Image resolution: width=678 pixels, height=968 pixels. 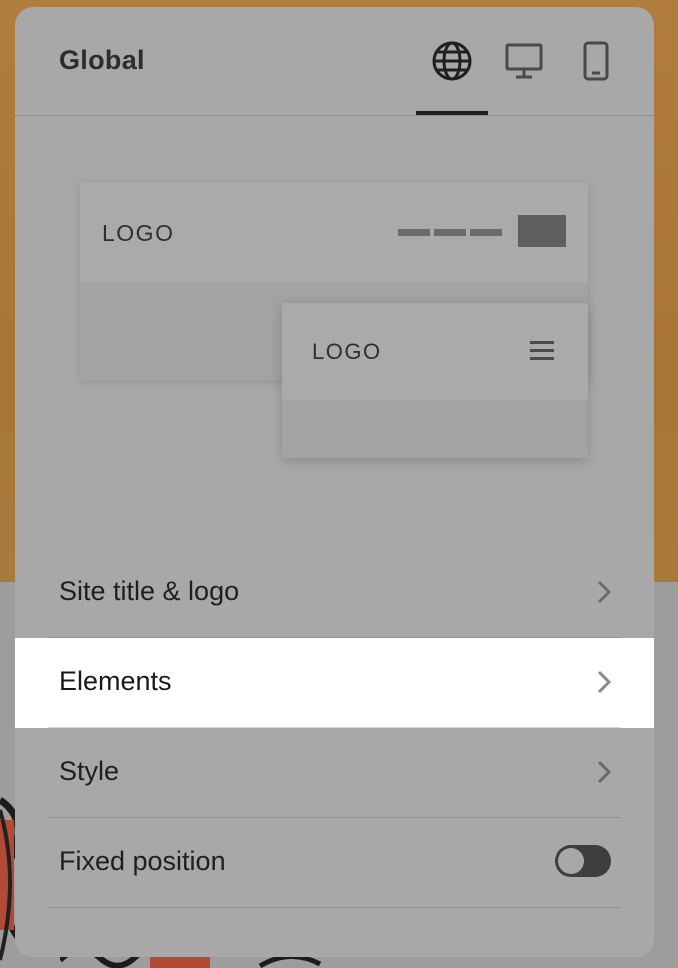 I want to click on desktop-icon, so click(x=524, y=61).